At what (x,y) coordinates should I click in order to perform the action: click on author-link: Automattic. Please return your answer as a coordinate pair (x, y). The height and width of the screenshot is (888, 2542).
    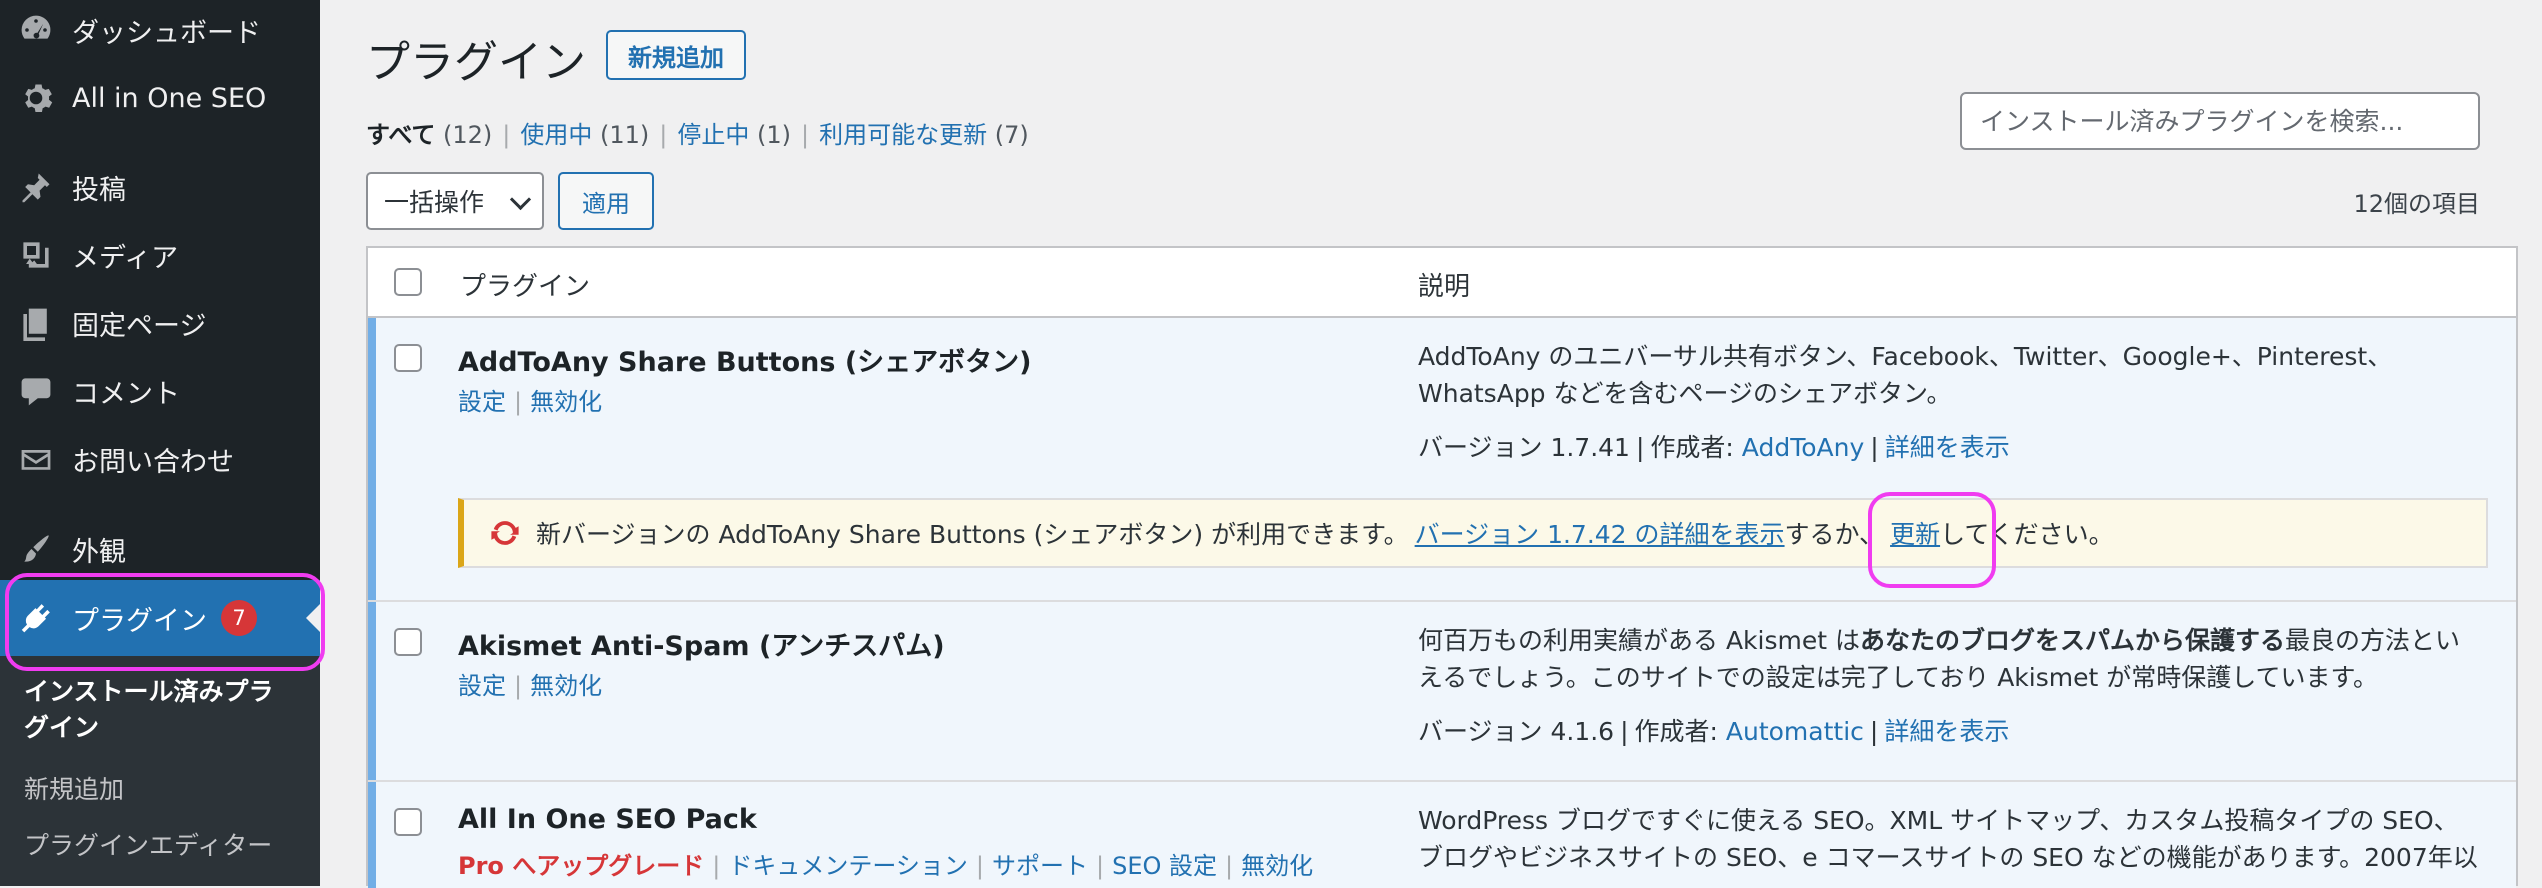
    Looking at the image, I should click on (1795, 731).